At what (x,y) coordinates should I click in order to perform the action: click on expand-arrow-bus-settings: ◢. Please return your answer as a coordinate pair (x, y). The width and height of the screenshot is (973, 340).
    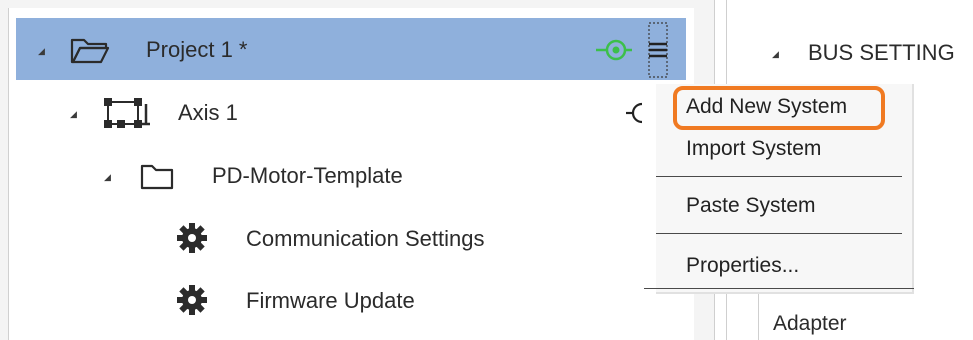
    Looking at the image, I should click on (775, 54).